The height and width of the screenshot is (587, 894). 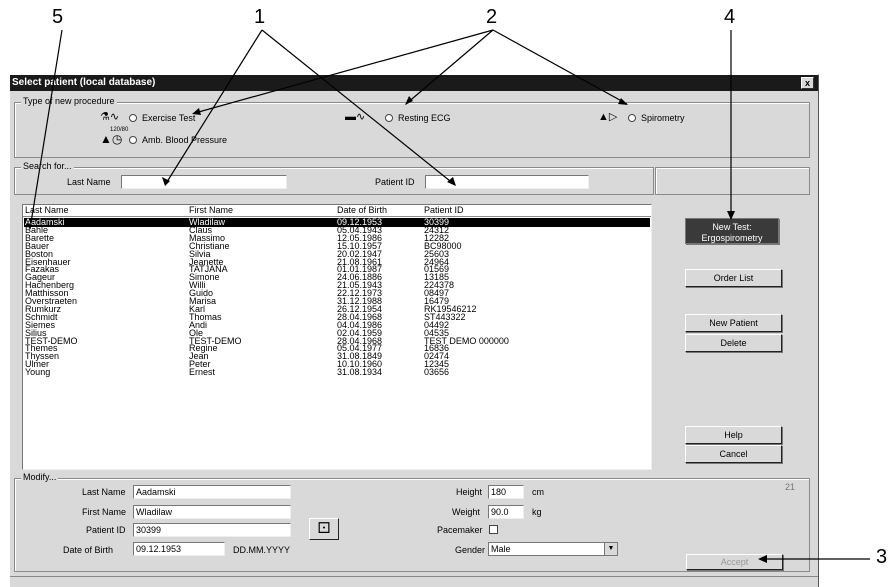 I want to click on chevron-down-icon: ▼, so click(x=610, y=549).